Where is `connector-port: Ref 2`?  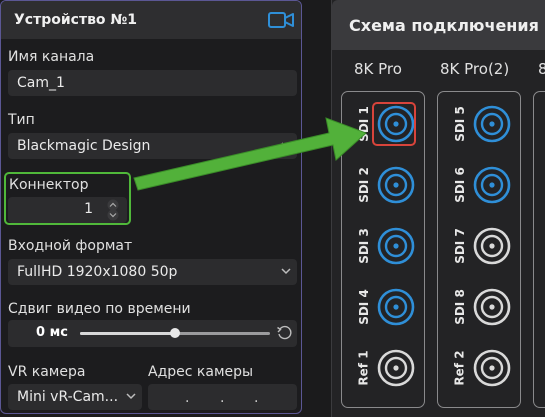 connector-port: Ref 2 is located at coordinates (479, 368).